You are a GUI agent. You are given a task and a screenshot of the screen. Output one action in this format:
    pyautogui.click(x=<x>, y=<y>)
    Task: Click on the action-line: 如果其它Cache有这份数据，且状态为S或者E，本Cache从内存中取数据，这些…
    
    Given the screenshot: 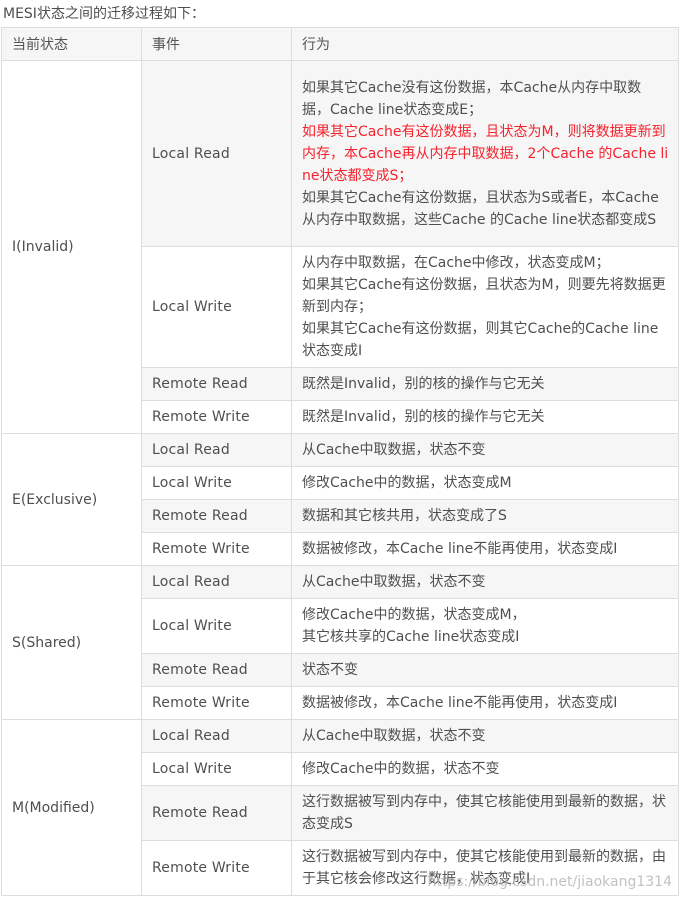 What is the action you would take?
    pyautogui.click(x=480, y=208)
    